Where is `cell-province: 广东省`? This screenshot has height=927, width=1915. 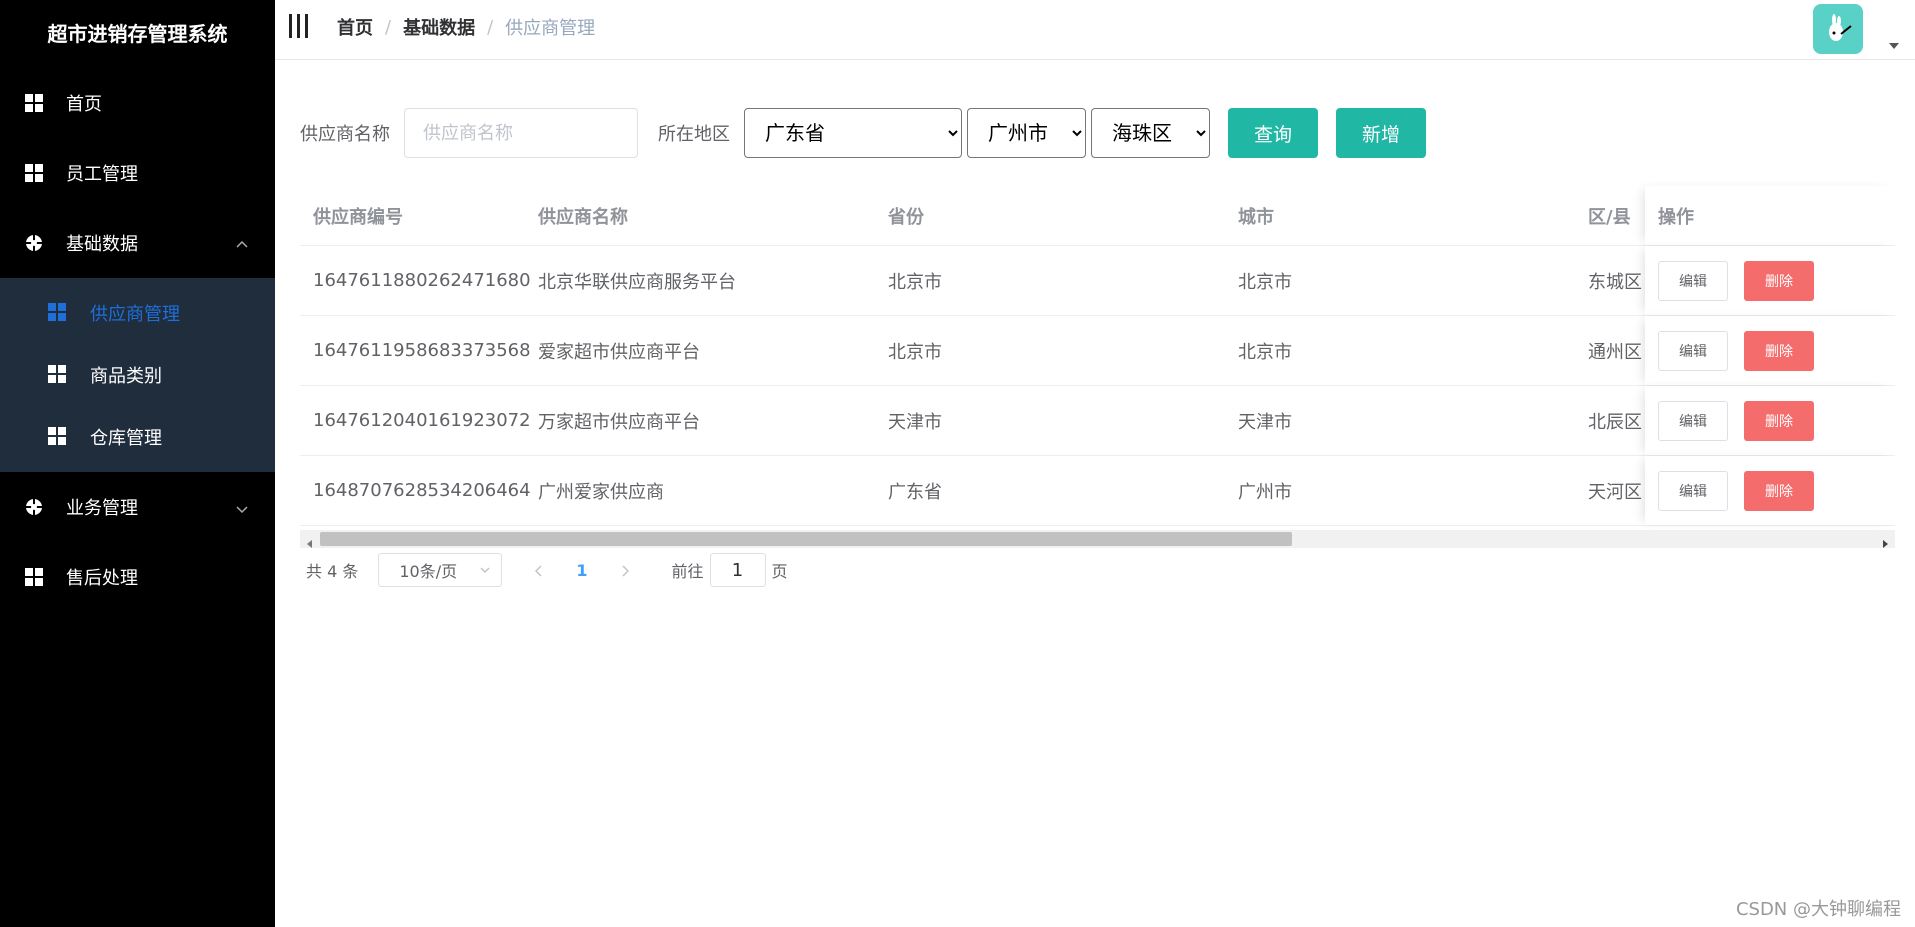 cell-province: 广东省 is located at coordinates (915, 492).